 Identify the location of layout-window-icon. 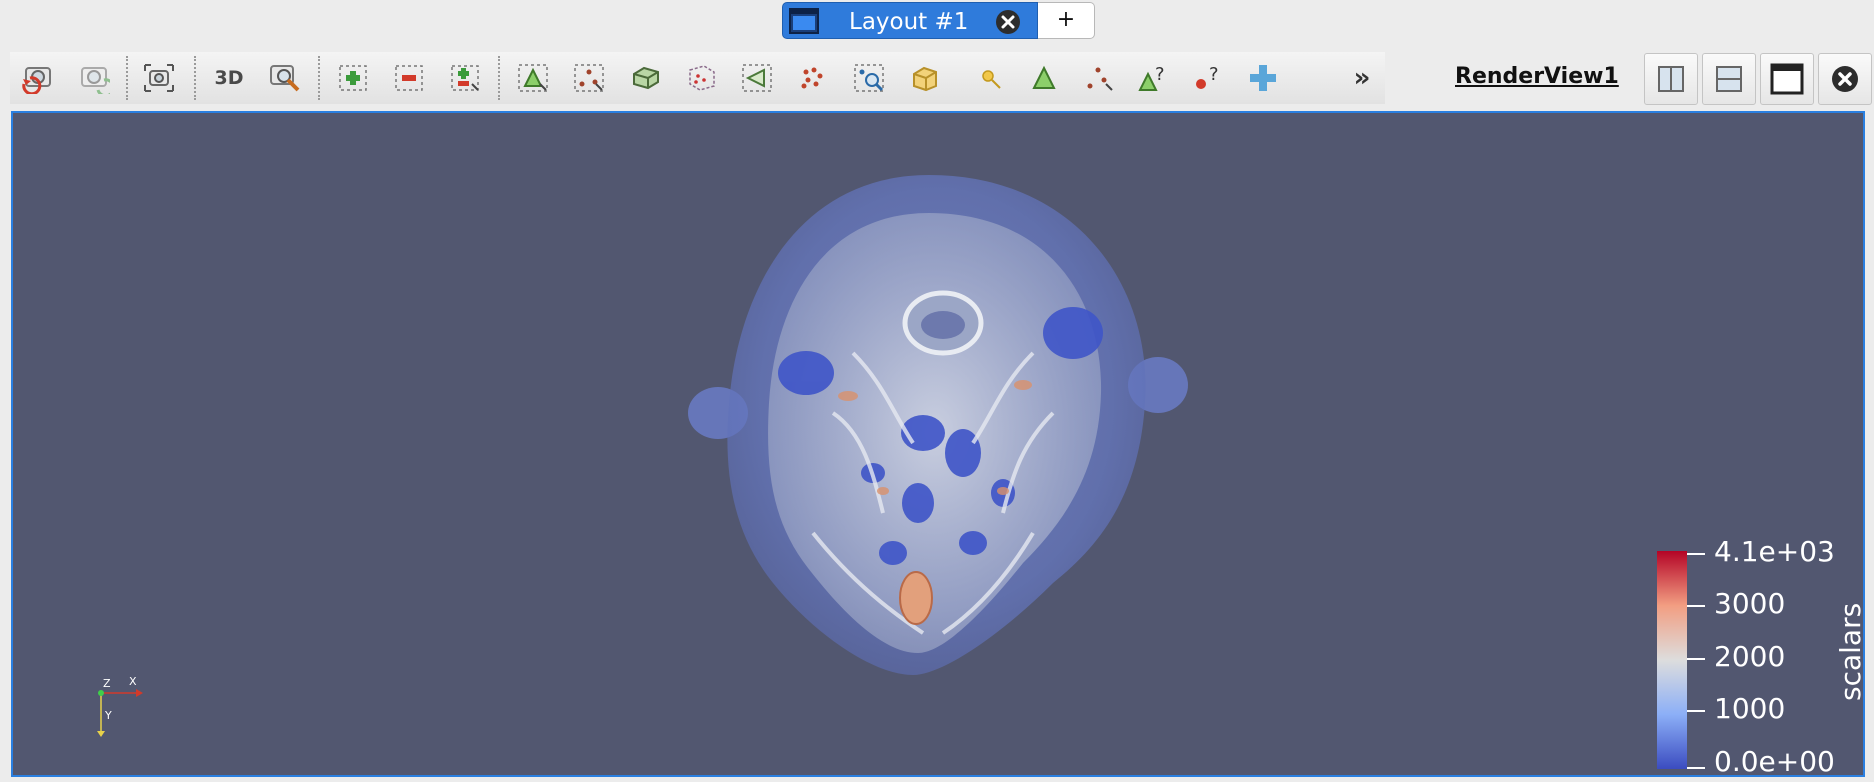
(804, 21).